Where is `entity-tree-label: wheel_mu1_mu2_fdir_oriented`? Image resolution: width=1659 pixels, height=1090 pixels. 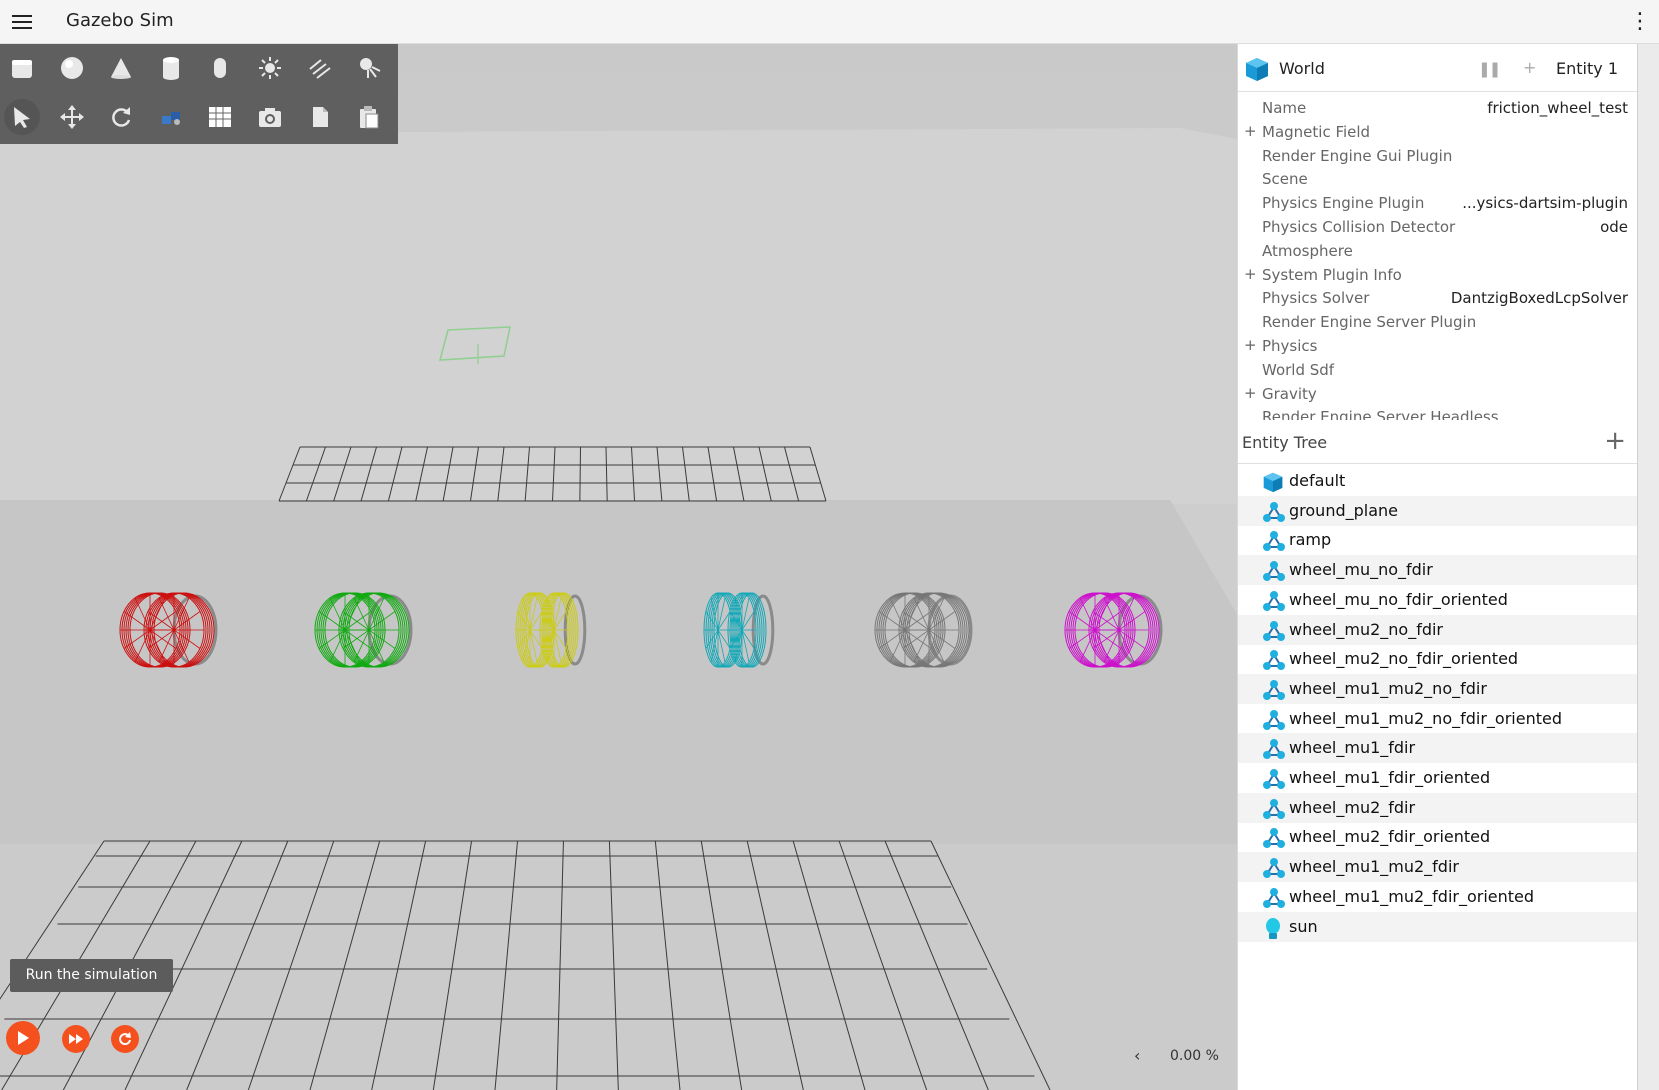 entity-tree-label: wheel_mu1_mu2_fdir_oriented is located at coordinates (1412, 896).